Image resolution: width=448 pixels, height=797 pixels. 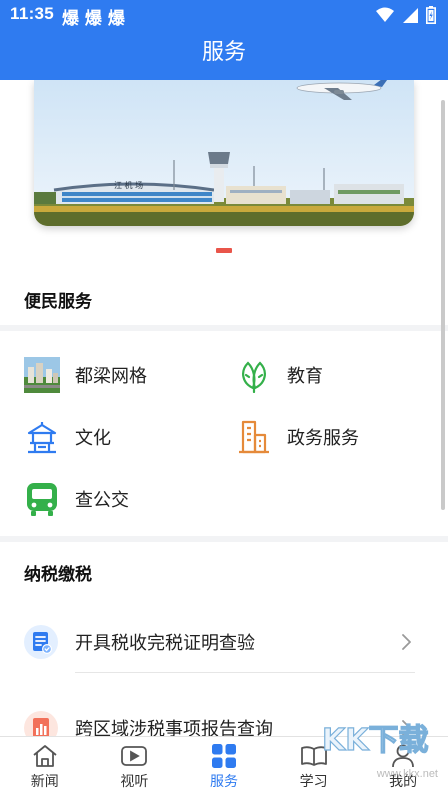 I want to click on tab-label: 视听, so click(x=134, y=782).